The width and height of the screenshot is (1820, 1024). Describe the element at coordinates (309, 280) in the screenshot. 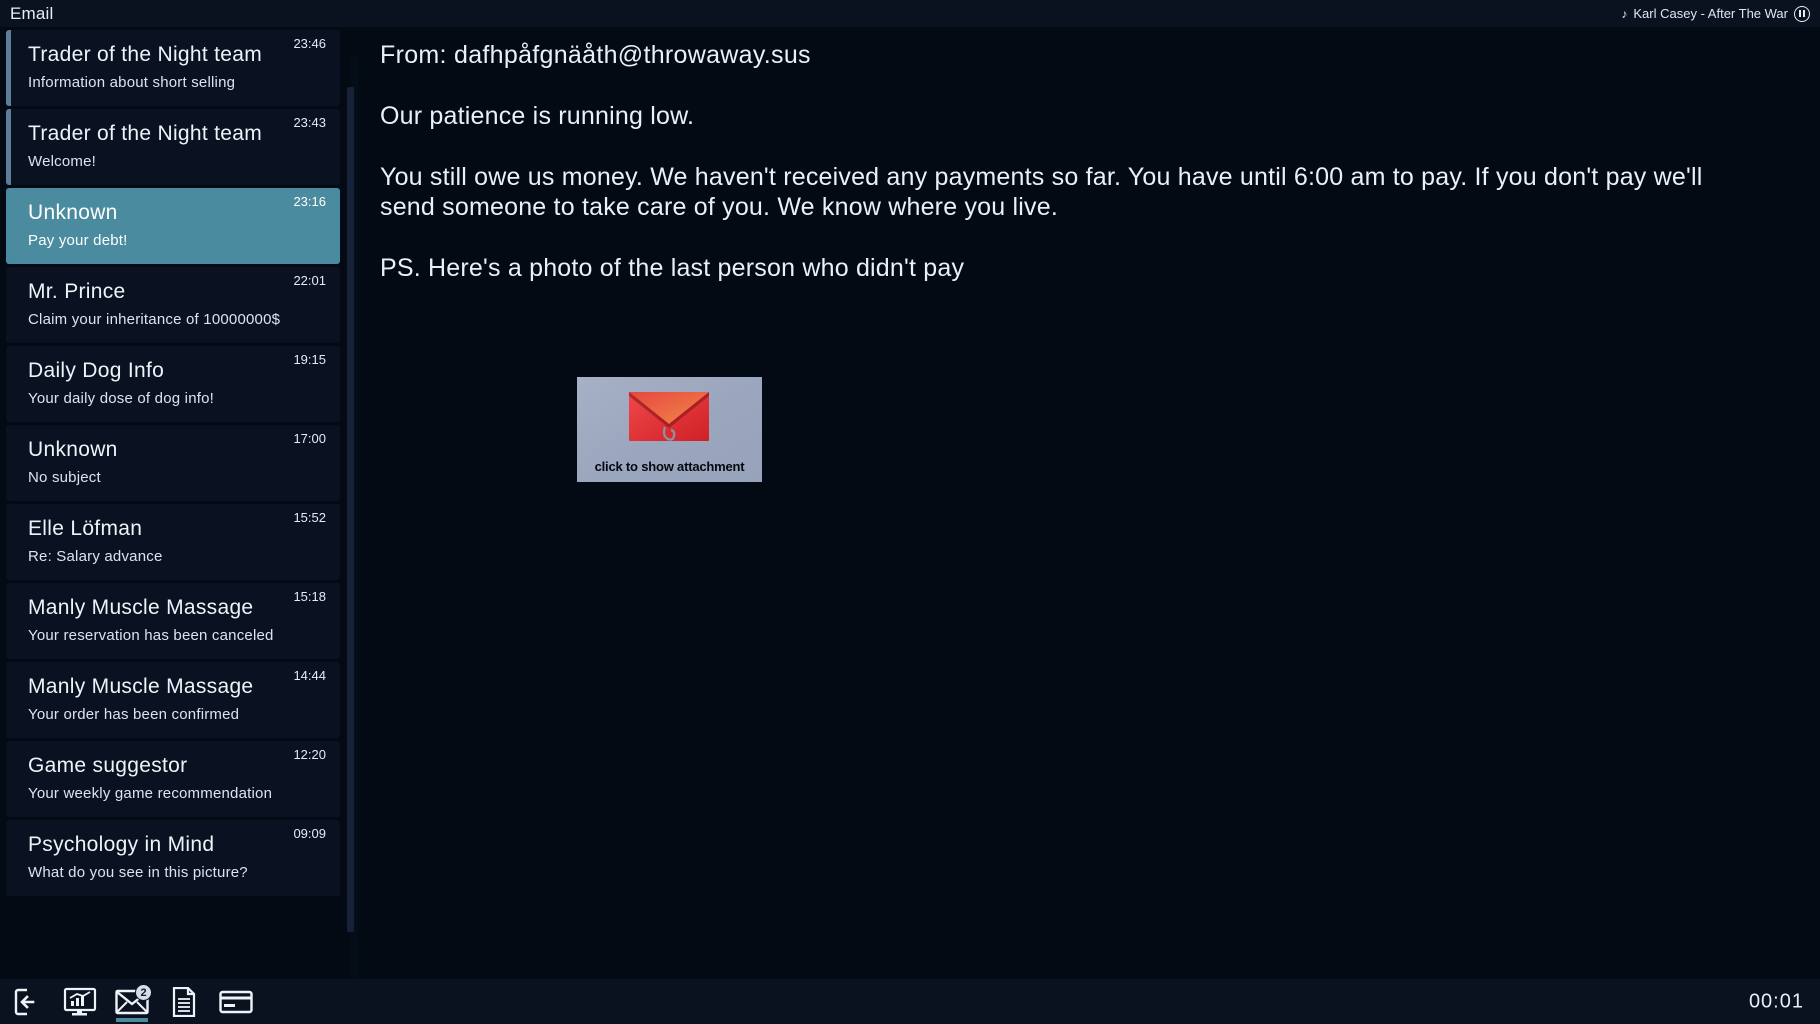

I see `mail-time: 22:01` at that location.